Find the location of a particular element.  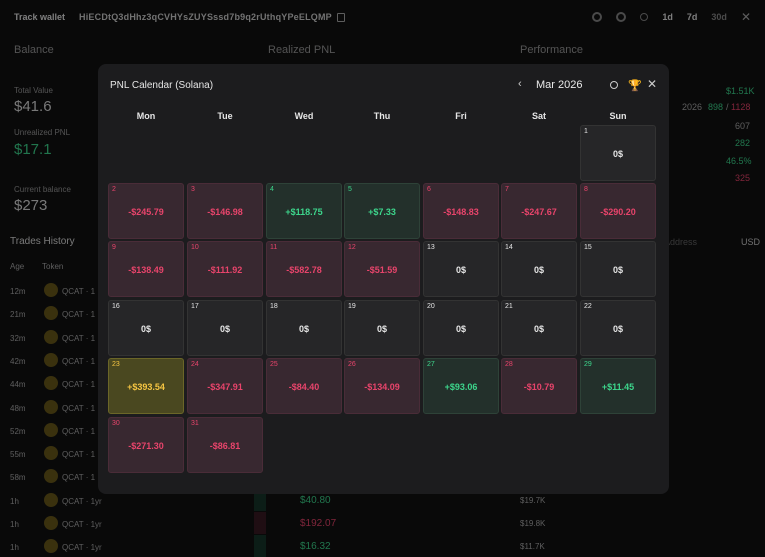

day-number: 15 is located at coordinates (588, 247).